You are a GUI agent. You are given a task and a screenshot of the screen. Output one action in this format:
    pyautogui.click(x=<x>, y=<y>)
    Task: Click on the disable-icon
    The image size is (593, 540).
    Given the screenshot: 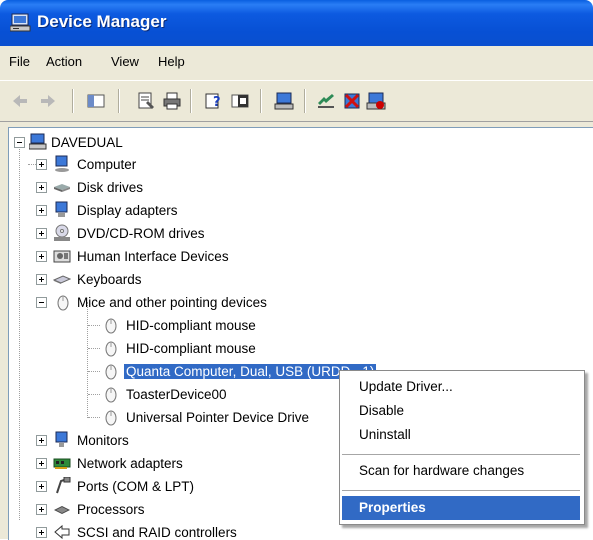 What is the action you would take?
    pyautogui.click(x=376, y=101)
    